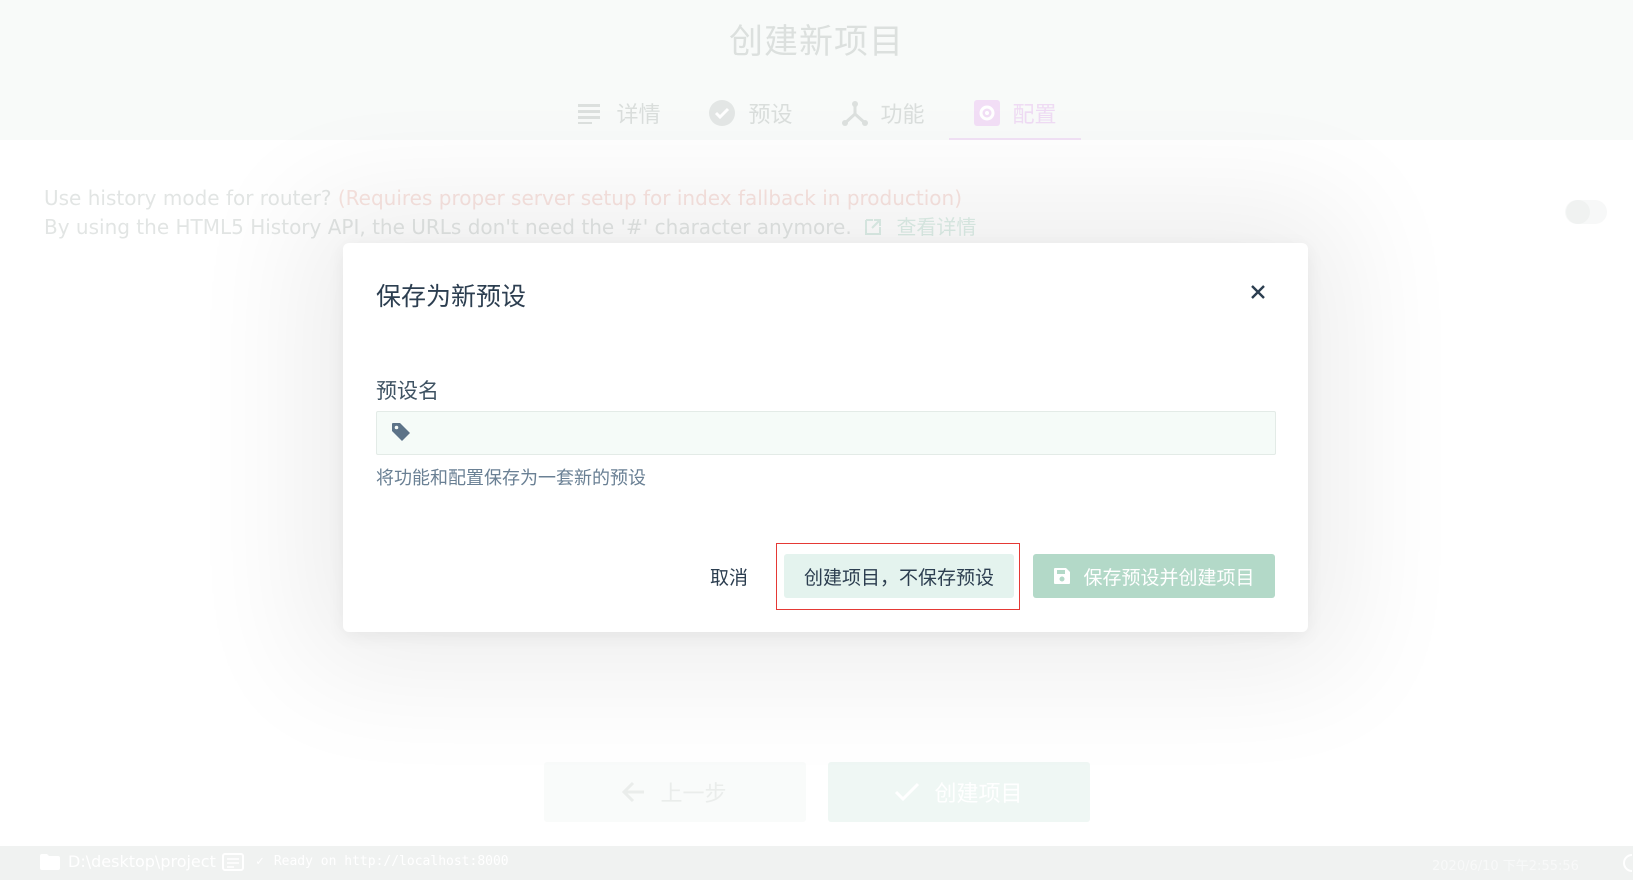 Image resolution: width=1633 pixels, height=880 pixels. What do you see at coordinates (511, 478) in the screenshot?
I see `preset-name-hint: 将功能和配置保存为一套新的预设` at bounding box center [511, 478].